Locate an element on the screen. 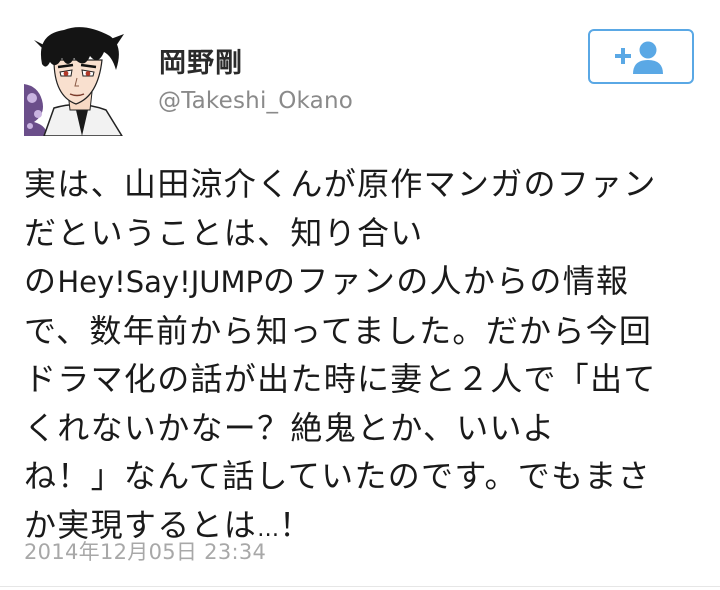  tweet-line: のHey!Say!JUMPのファンの人からの情報 is located at coordinates (364, 282).